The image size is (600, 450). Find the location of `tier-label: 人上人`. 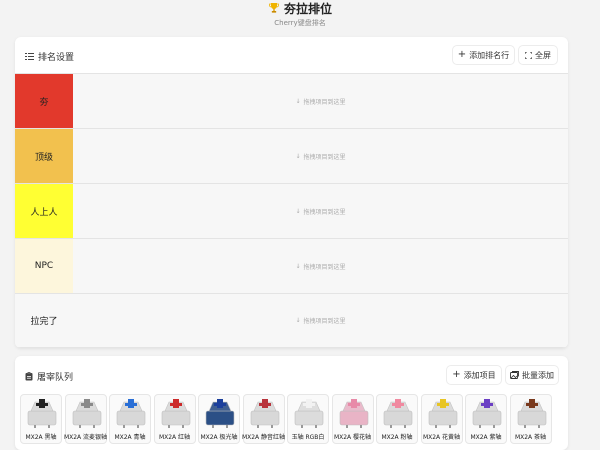

tier-label: 人上人 is located at coordinates (44, 211).